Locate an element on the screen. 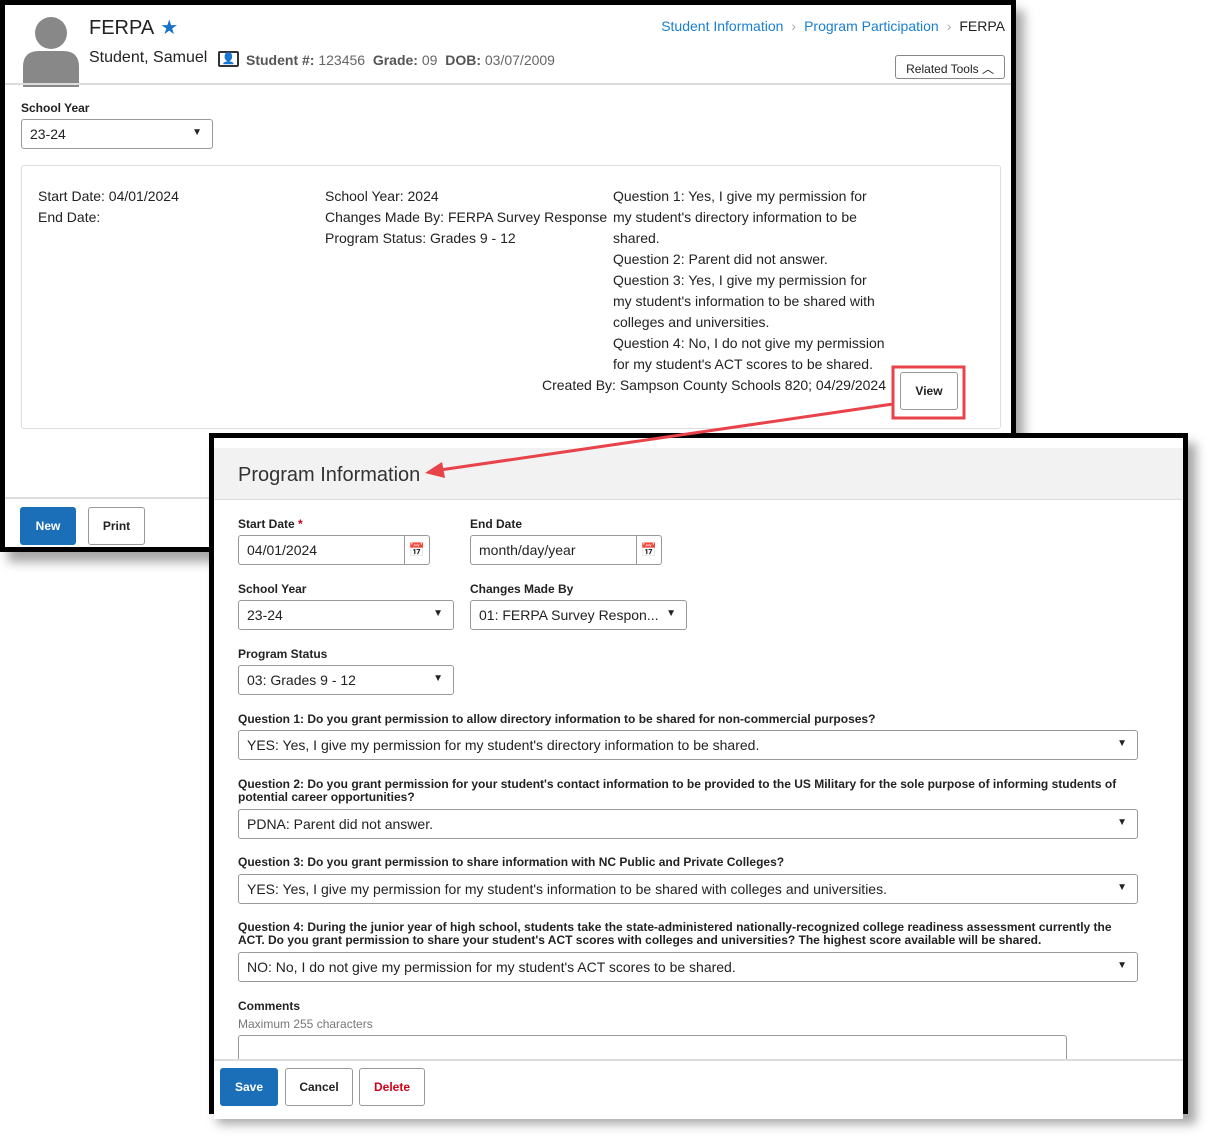  arrowhead-icon is located at coordinates (435, 470).